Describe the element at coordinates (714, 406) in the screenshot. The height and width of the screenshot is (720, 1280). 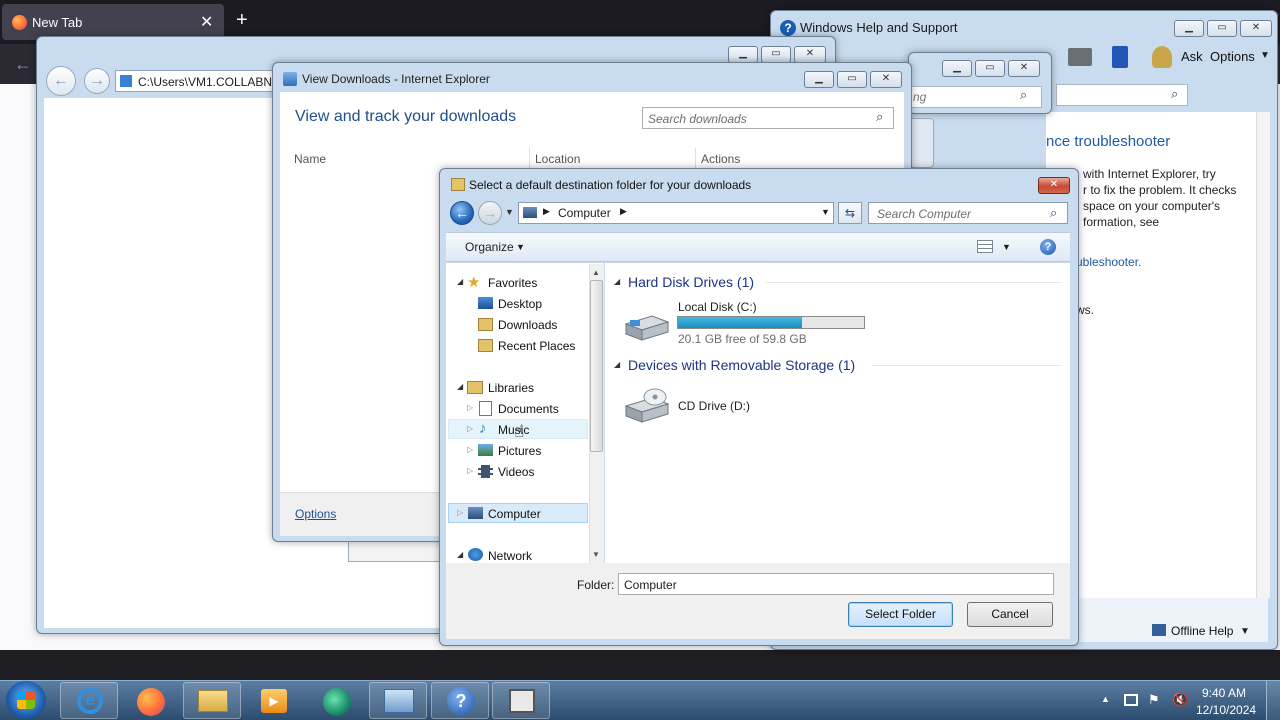
I see `cd-drive-name: CD Drive (D:)` at that location.